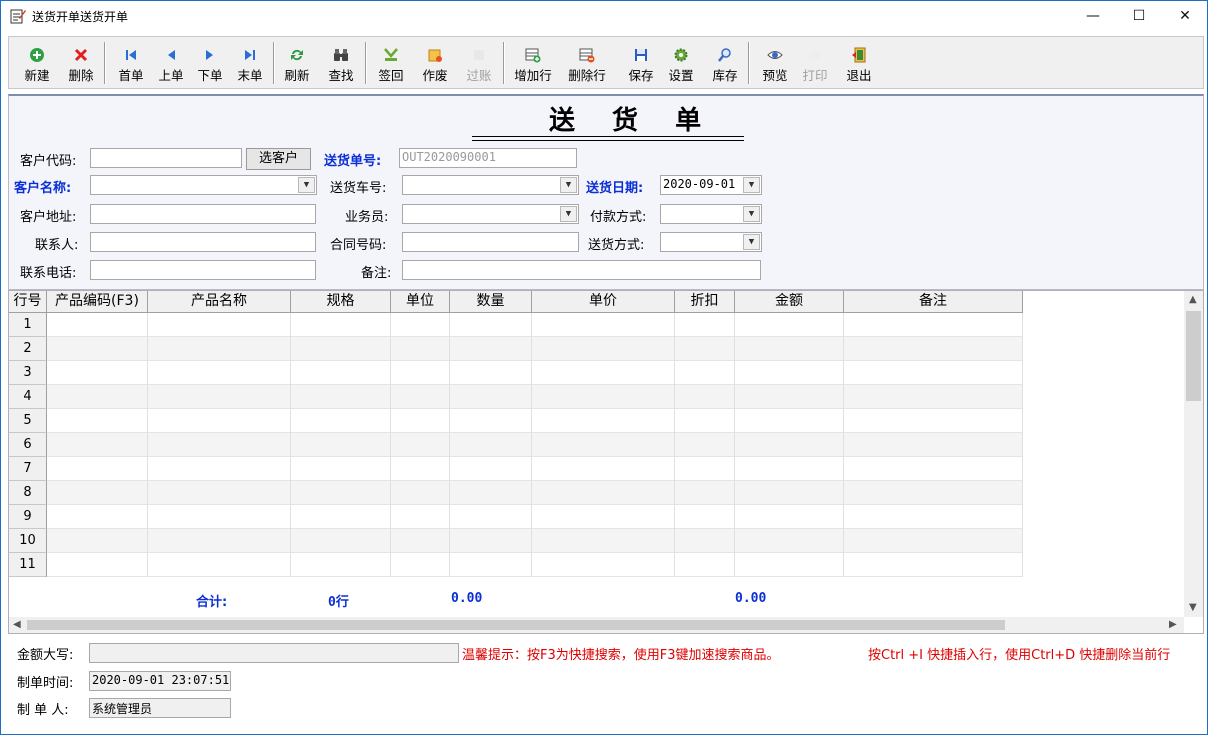 The width and height of the screenshot is (1208, 735). Describe the element at coordinates (490, 242) in the screenshot. I see `contract-no-input` at that location.